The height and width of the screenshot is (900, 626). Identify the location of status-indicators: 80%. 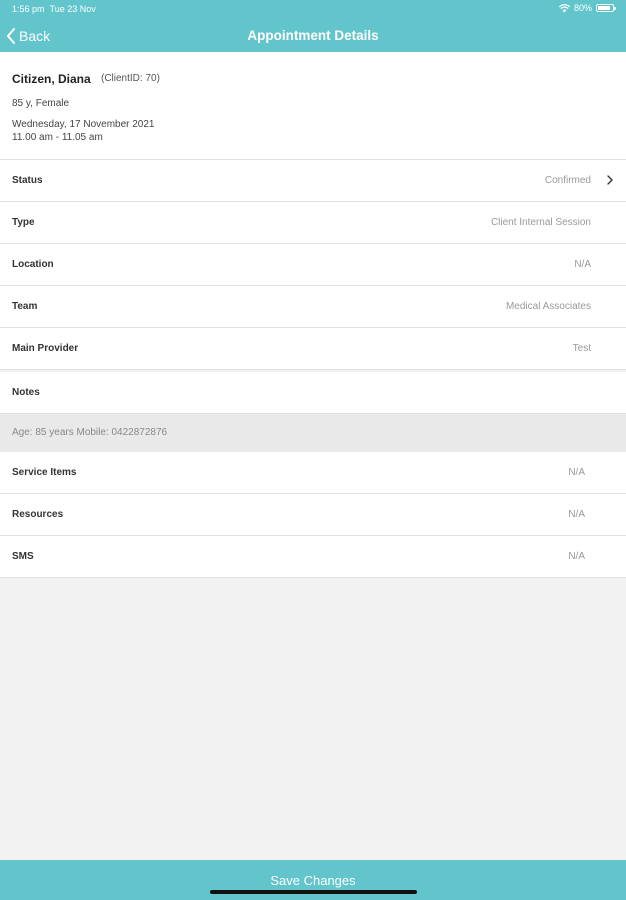
(587, 8).